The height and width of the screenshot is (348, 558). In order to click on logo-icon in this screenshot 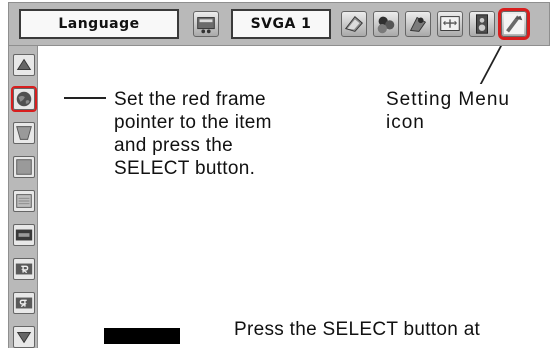, I will do `click(24, 235)`.